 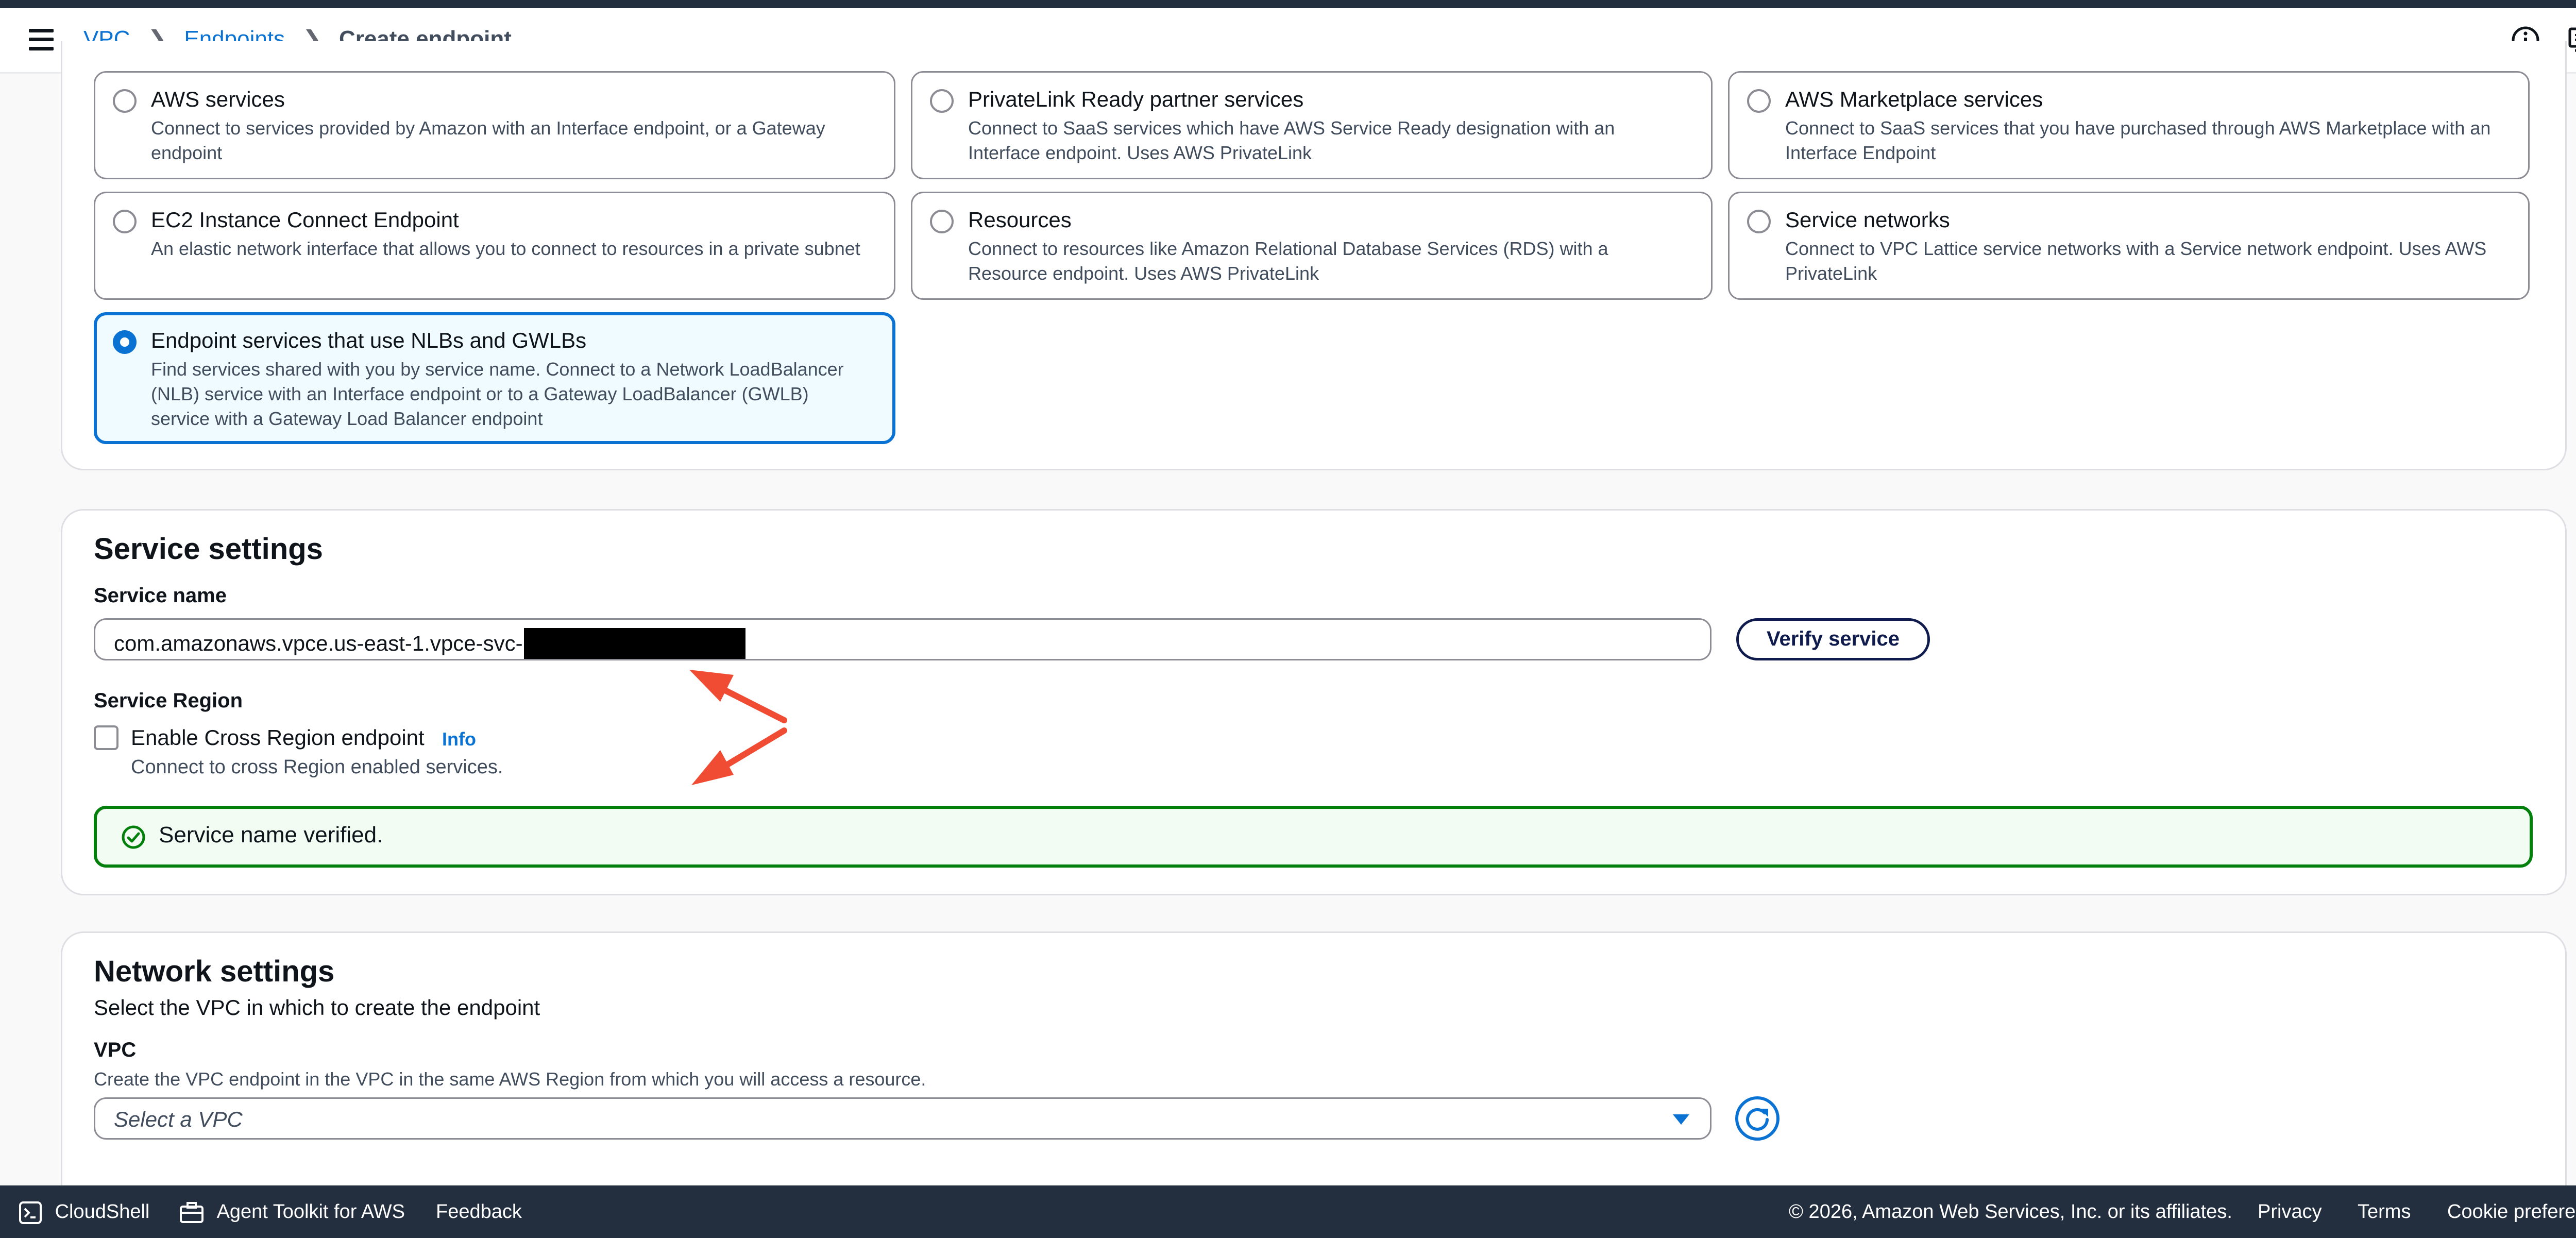 I want to click on radio-aws-marketplace, so click(x=1759, y=101).